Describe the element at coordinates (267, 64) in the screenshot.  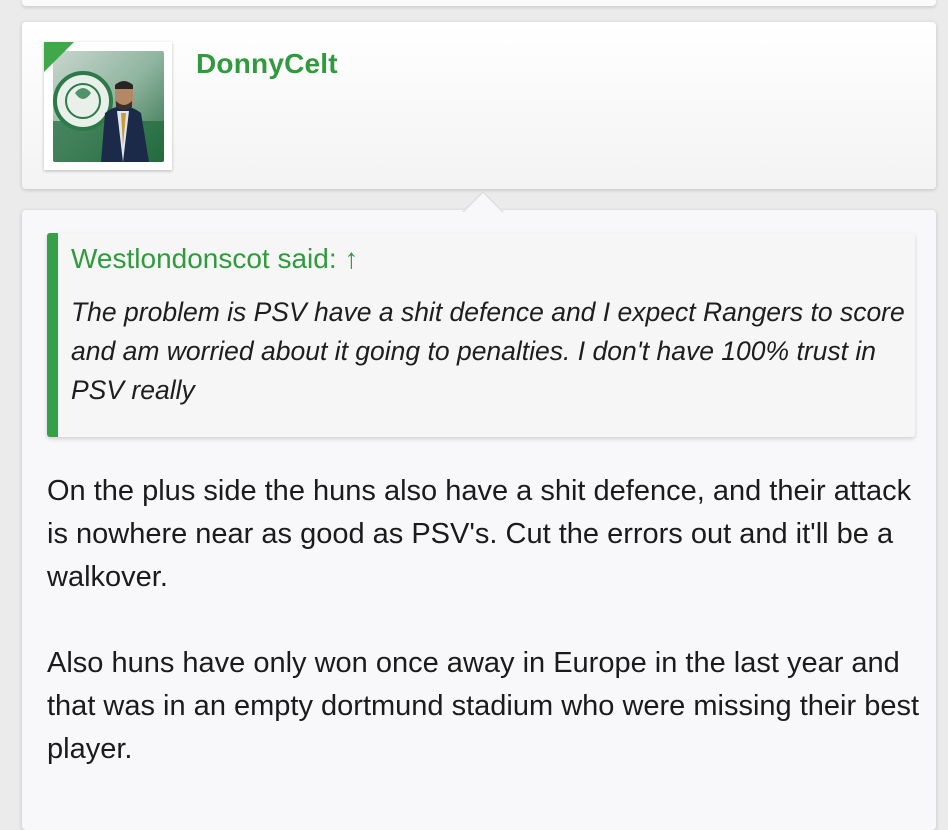
I see `username-link: DonnyCelt` at that location.